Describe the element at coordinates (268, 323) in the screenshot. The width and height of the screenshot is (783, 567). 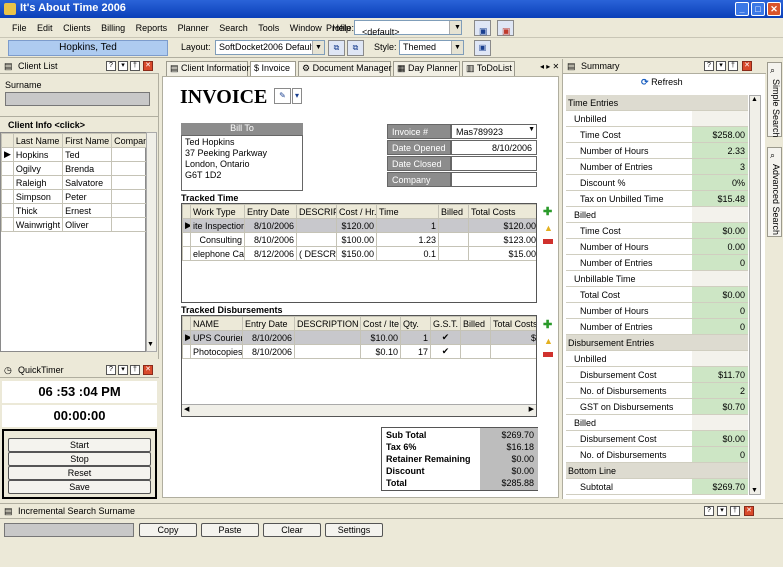
I see `col-entry-date: Entry Date` at that location.